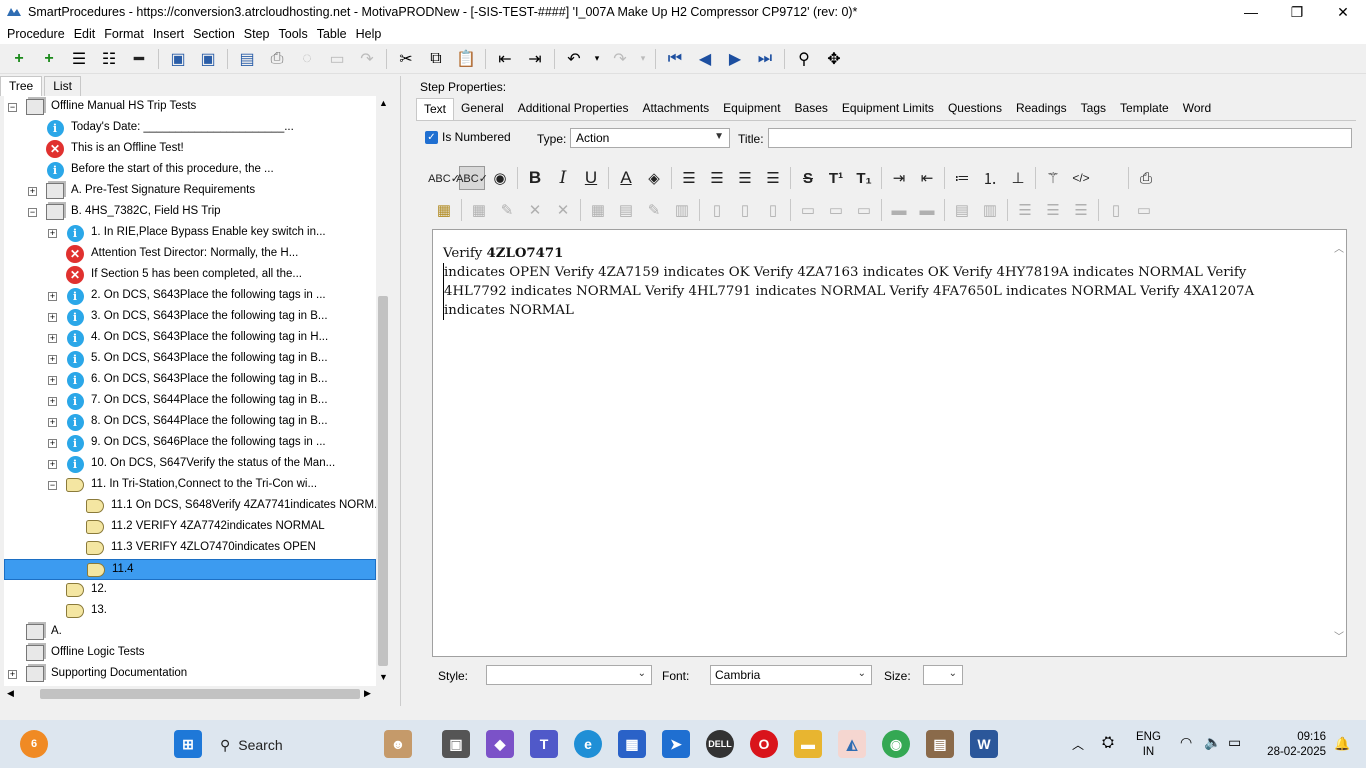  Describe the element at coordinates (444, 178) in the screenshot. I see `spellcheck-icon: ABC✓` at that location.